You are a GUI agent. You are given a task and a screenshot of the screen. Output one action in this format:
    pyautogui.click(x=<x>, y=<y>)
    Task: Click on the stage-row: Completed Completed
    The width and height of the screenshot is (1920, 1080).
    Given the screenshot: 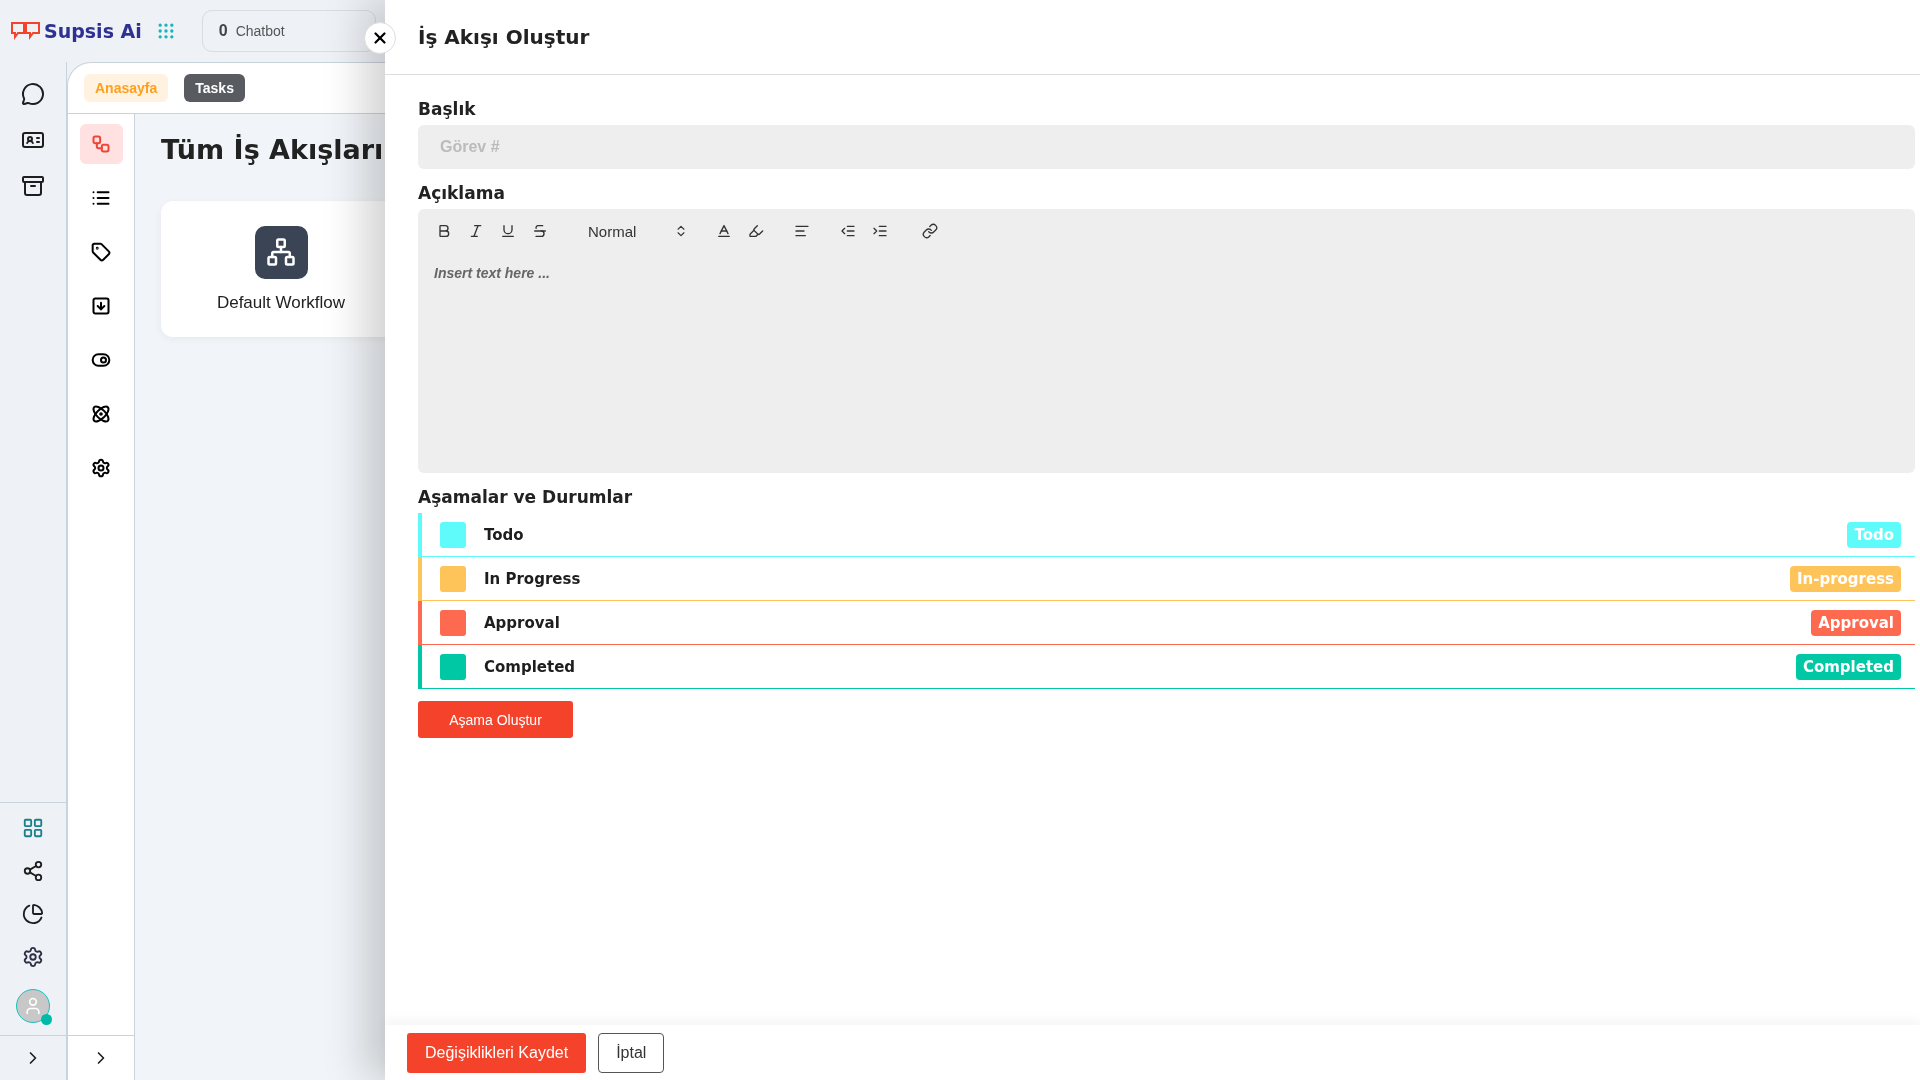 What is the action you would take?
    pyautogui.click(x=1166, y=667)
    